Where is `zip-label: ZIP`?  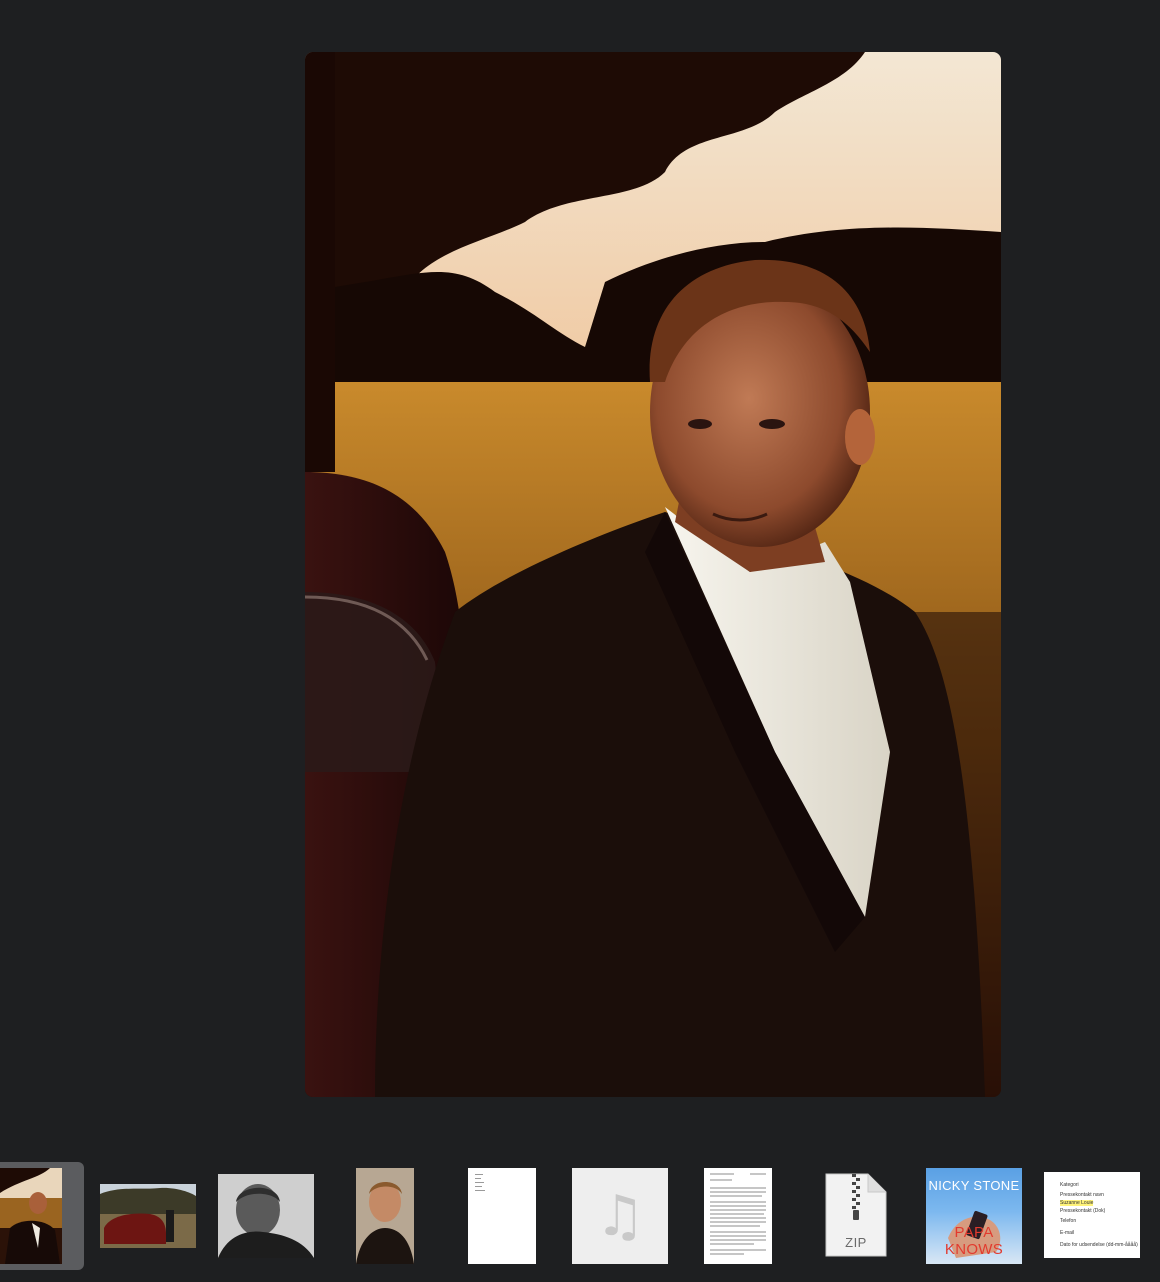 zip-label: ZIP is located at coordinates (856, 1242).